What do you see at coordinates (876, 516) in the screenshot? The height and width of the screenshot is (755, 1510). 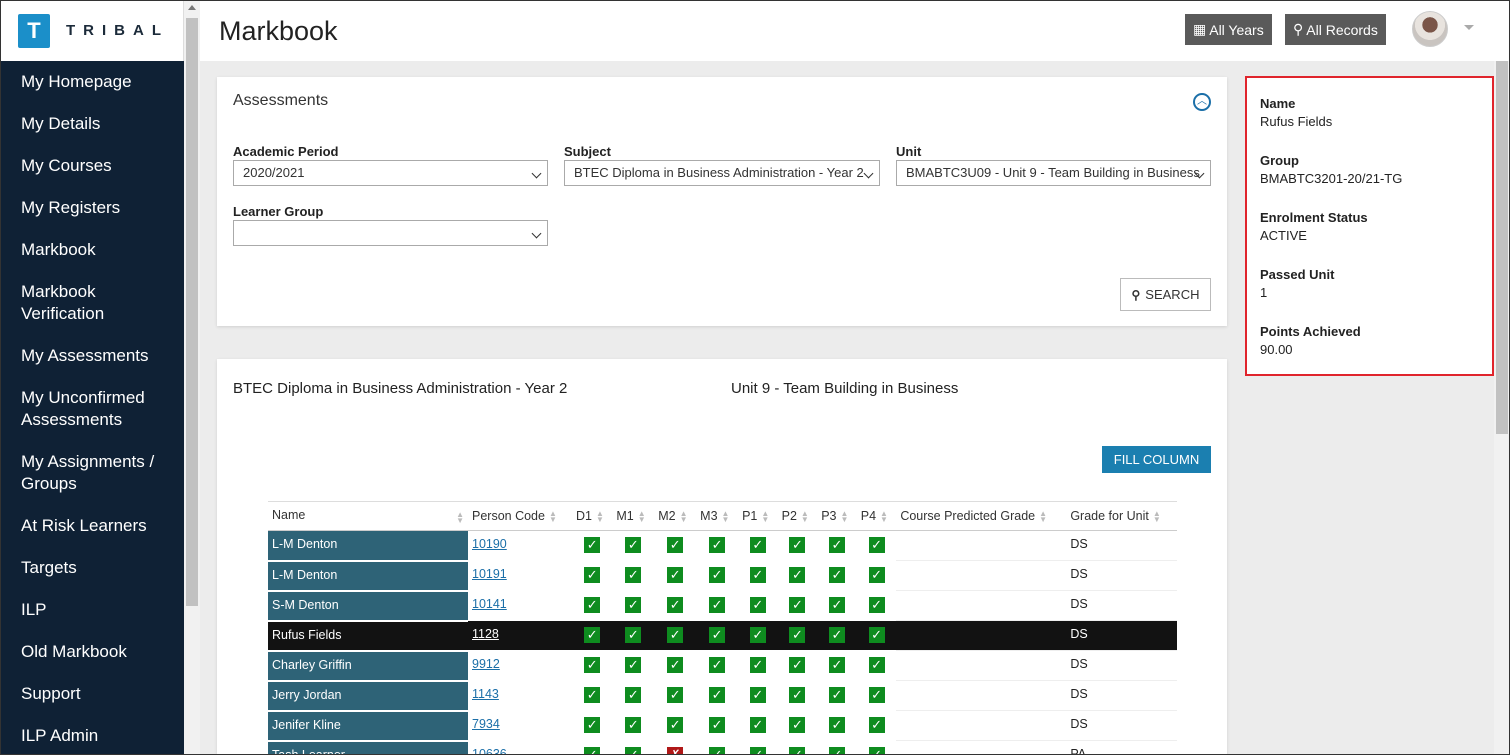 I see `column-header-p4: P4 ▲ ▼` at bounding box center [876, 516].